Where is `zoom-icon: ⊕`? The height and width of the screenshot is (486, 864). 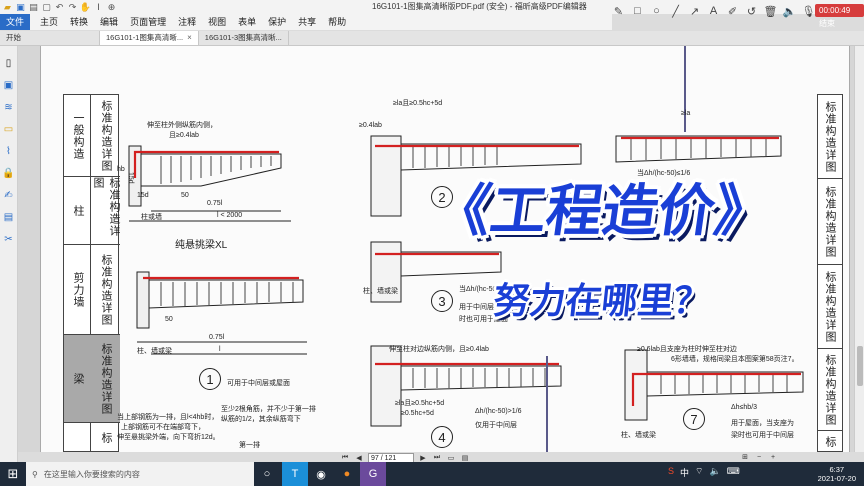
zoom-icon: ⊕ is located at coordinates (111, 7).